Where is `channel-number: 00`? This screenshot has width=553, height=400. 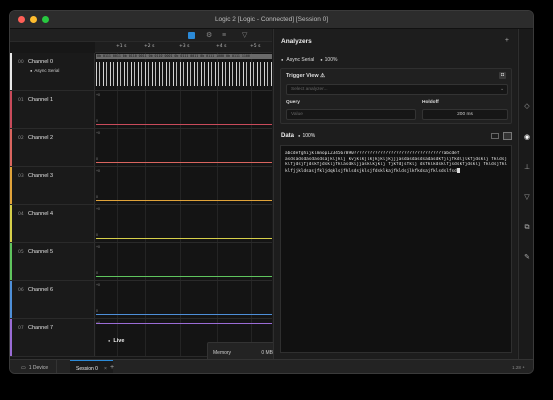
channel-number: 00 is located at coordinates (21, 62).